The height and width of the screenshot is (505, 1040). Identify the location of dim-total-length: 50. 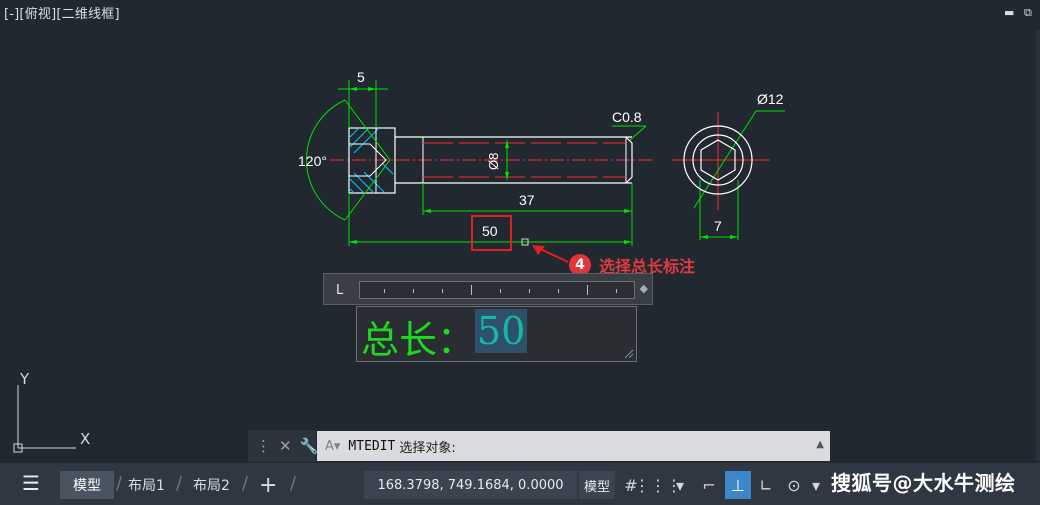
(490, 231).